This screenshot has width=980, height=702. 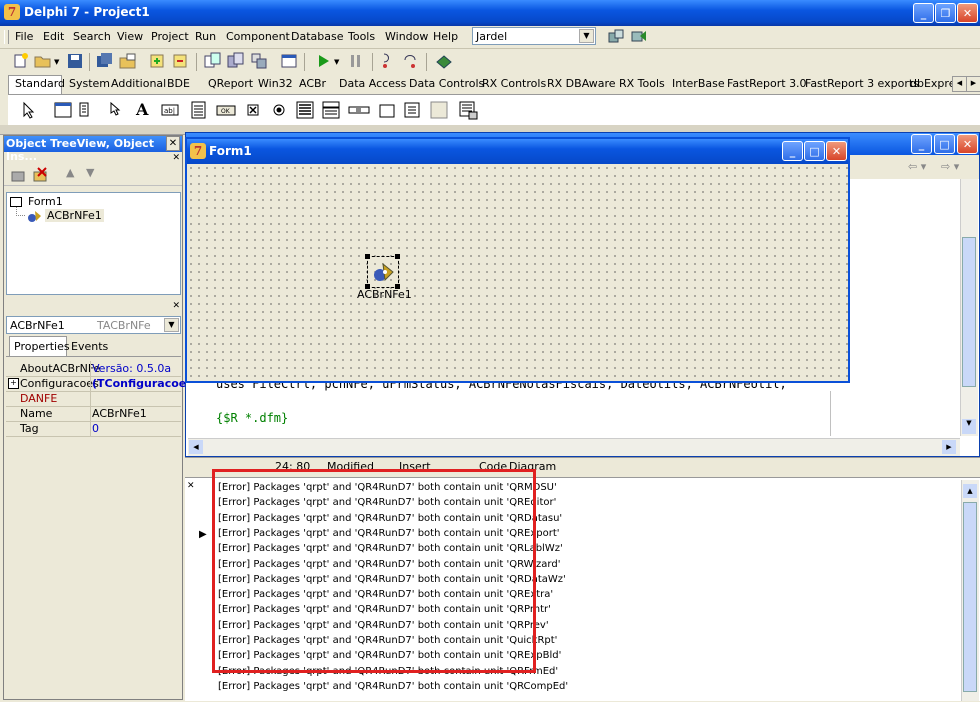 I want to click on combobox-icon, so click(x=331, y=110).